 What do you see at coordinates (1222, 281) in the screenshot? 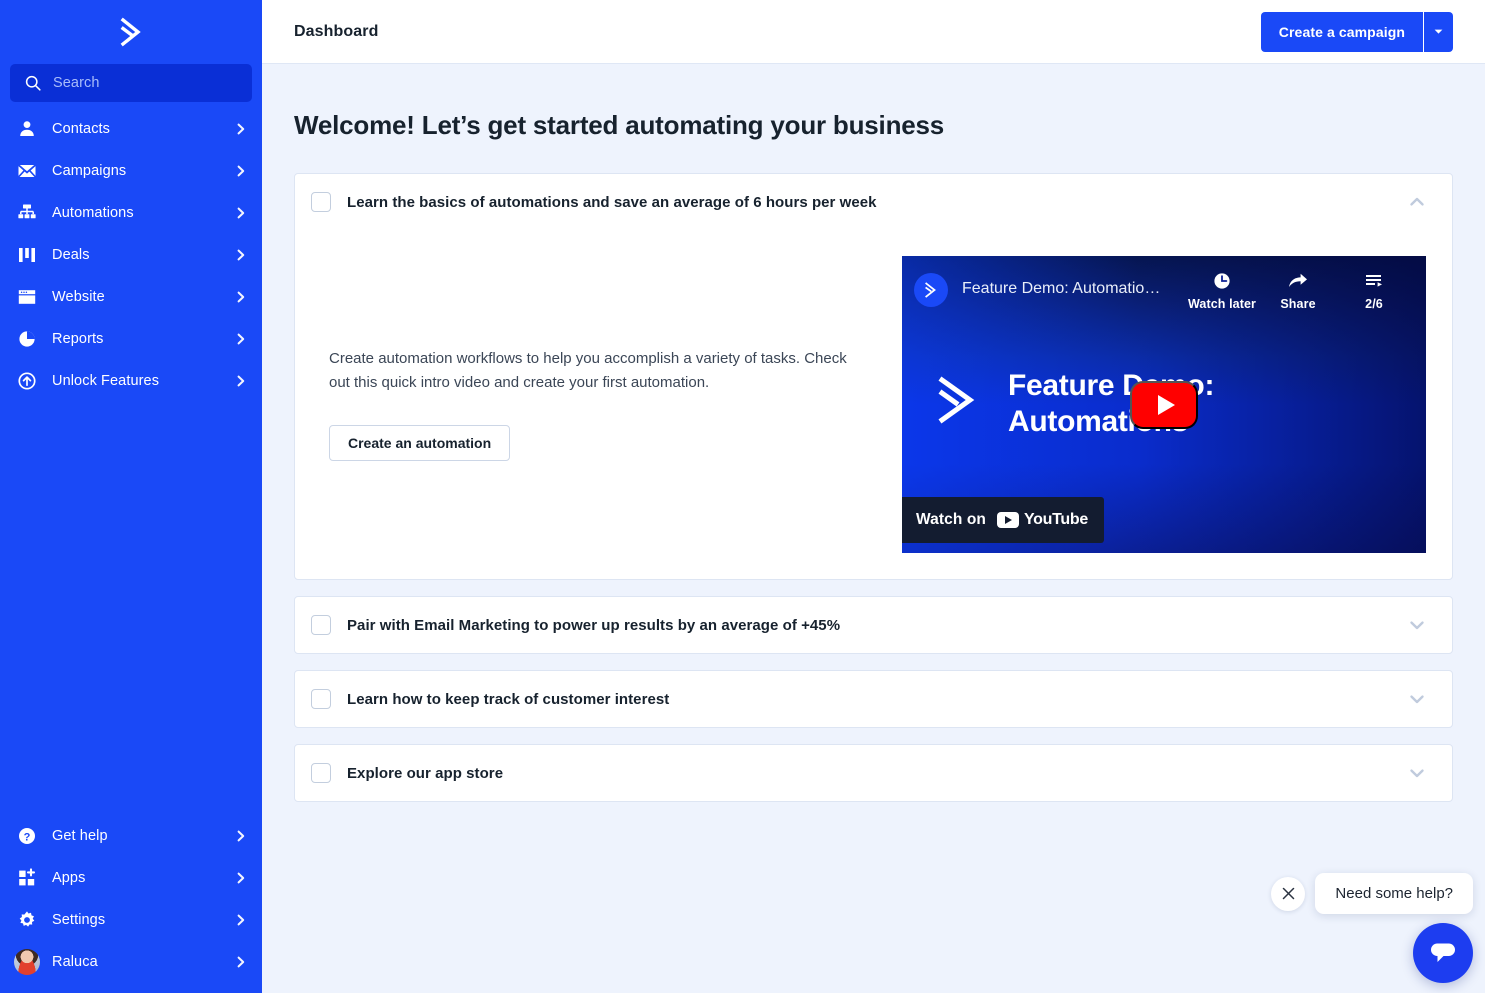
I see `clock-icon` at bounding box center [1222, 281].